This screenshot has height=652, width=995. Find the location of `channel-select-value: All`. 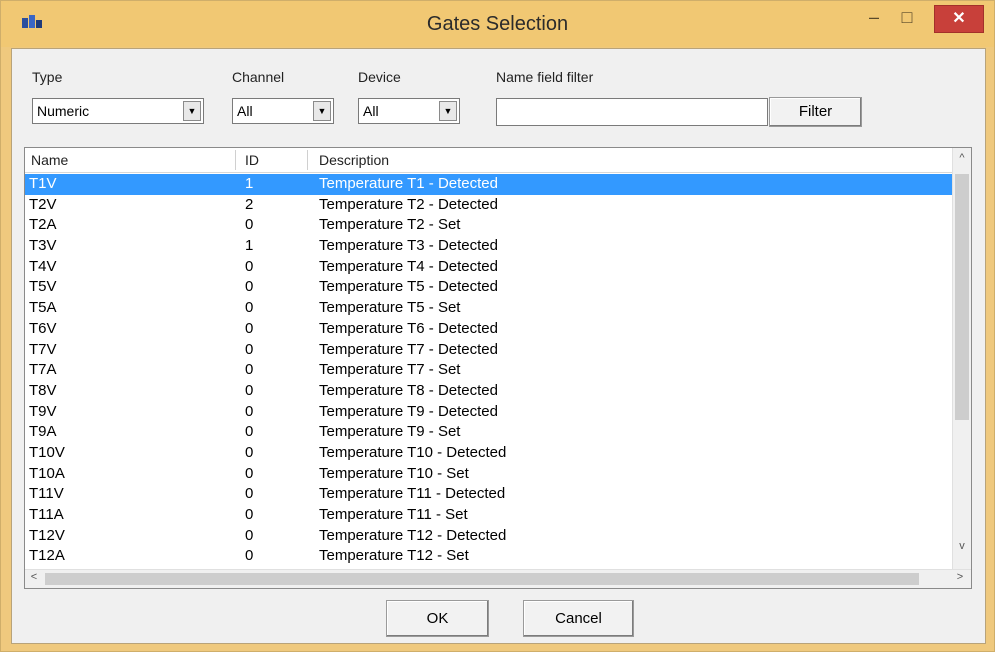

channel-select-value: All is located at coordinates (245, 111).